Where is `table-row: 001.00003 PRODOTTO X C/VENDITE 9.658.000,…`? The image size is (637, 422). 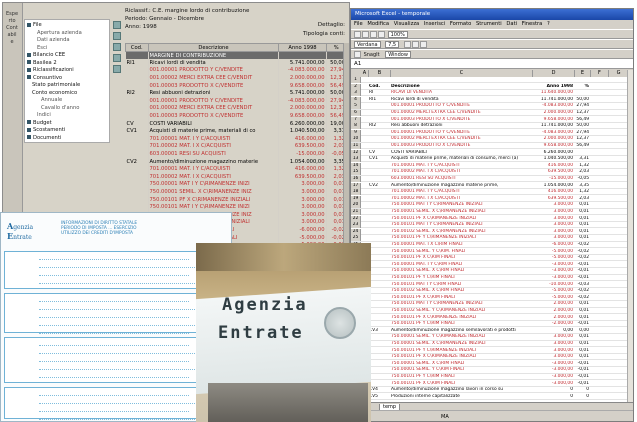
table-row: 001.00003 PRODOTTO X C/VENDITE 9.658.000,… is located at coordinates (236, 85).